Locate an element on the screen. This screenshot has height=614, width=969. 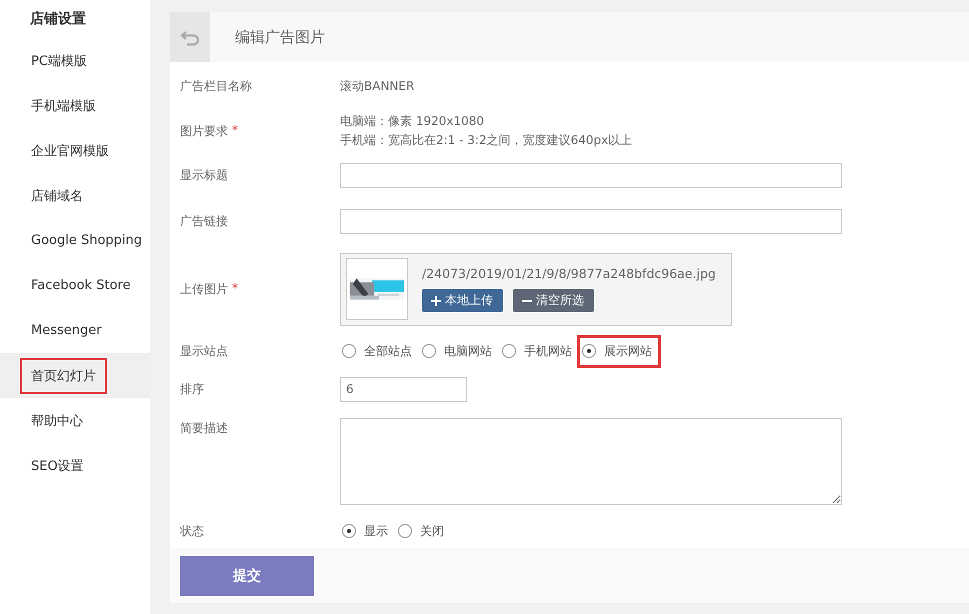
field-label: 图片要求 is located at coordinates (204, 131).